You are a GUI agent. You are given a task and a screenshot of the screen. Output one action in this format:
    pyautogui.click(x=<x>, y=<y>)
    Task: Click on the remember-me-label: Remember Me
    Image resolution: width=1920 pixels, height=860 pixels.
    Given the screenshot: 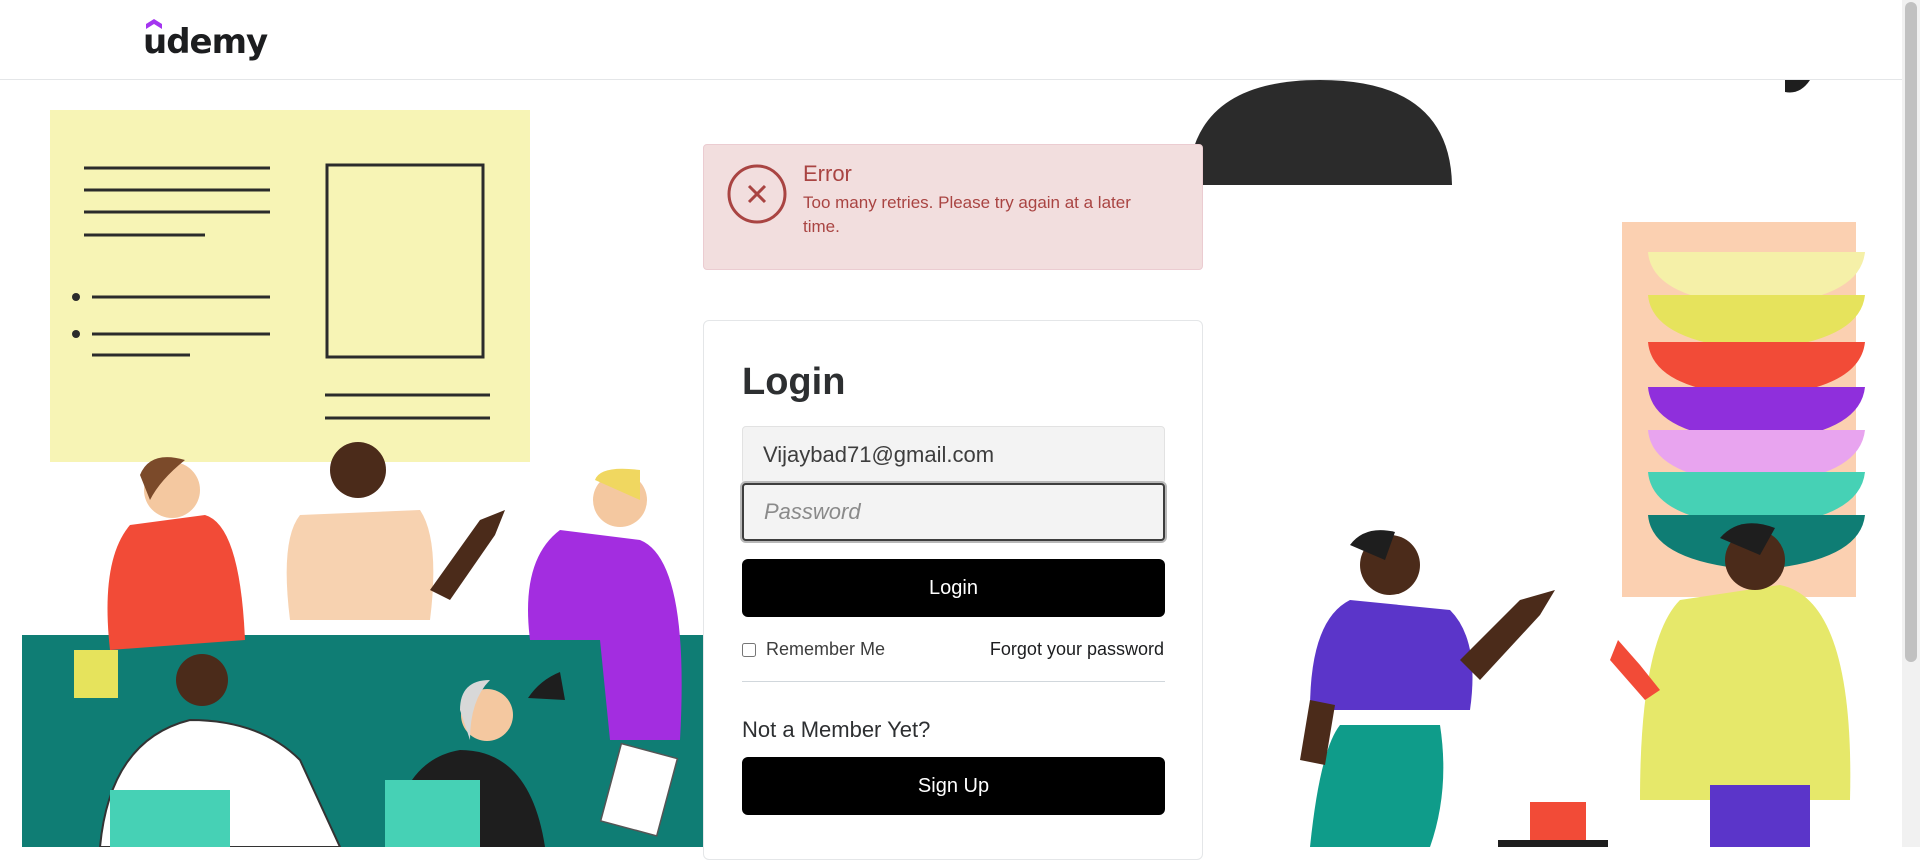 What is the action you would take?
    pyautogui.click(x=826, y=649)
    